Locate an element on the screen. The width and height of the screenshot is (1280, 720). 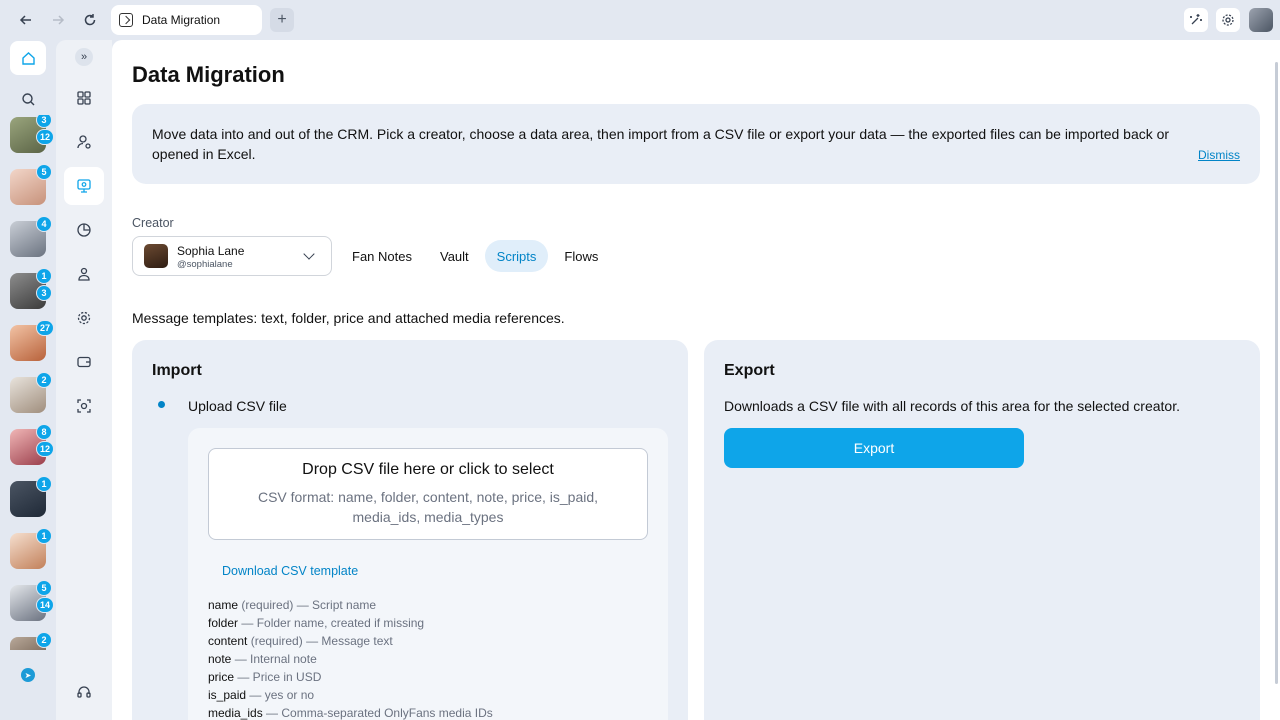
creator-avatar-list: 3 12 5 4 1 3 27 2 8 12 1 1 5 14 2 is located at coordinates (28, 382).